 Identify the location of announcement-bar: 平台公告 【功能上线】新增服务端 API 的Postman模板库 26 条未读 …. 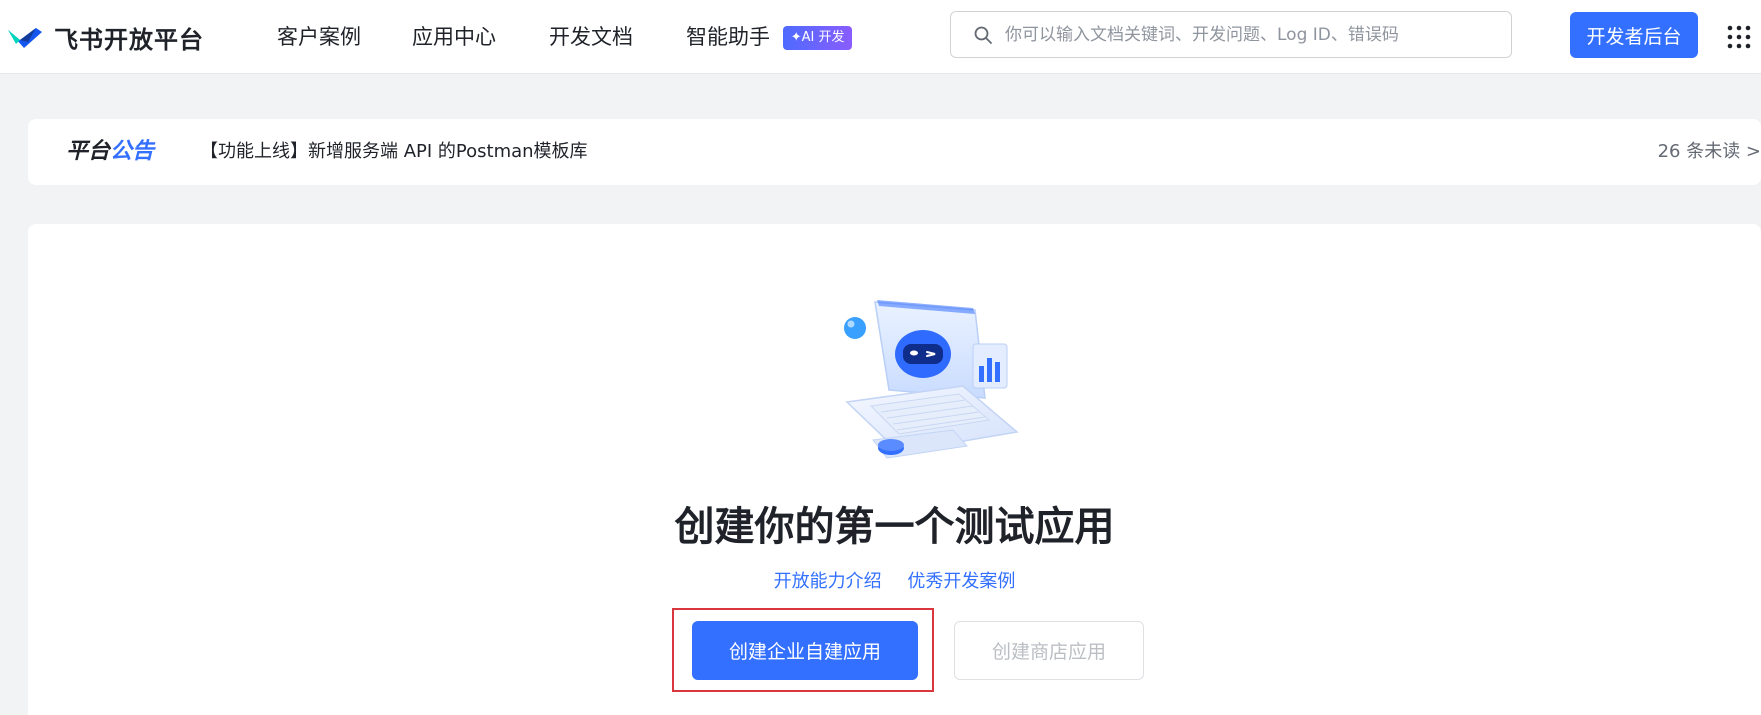
(894, 152).